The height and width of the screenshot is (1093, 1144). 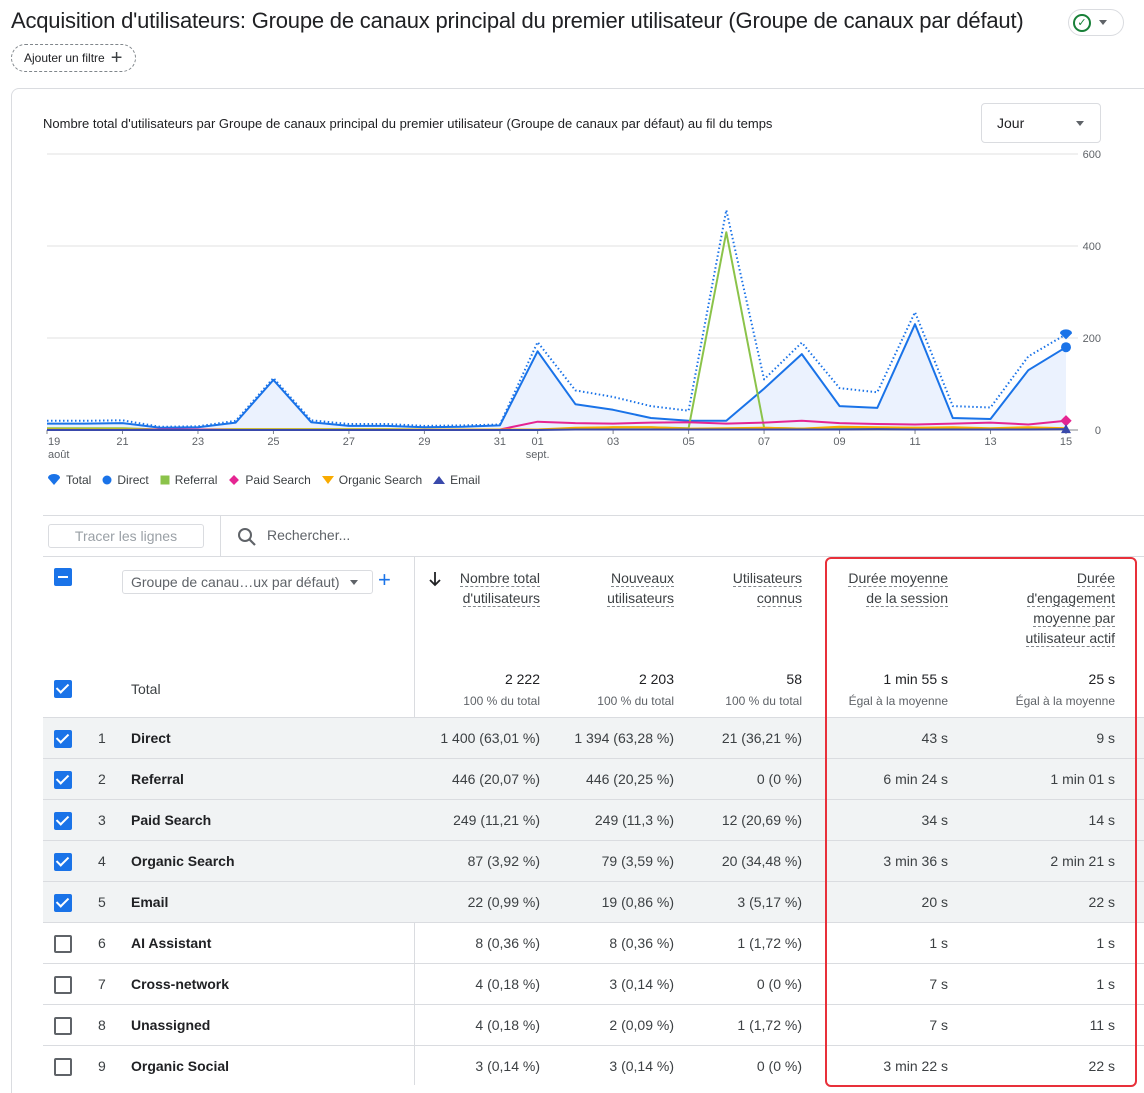 What do you see at coordinates (898, 578) in the screenshot?
I see `column-header-text: Durée moyenne` at bounding box center [898, 578].